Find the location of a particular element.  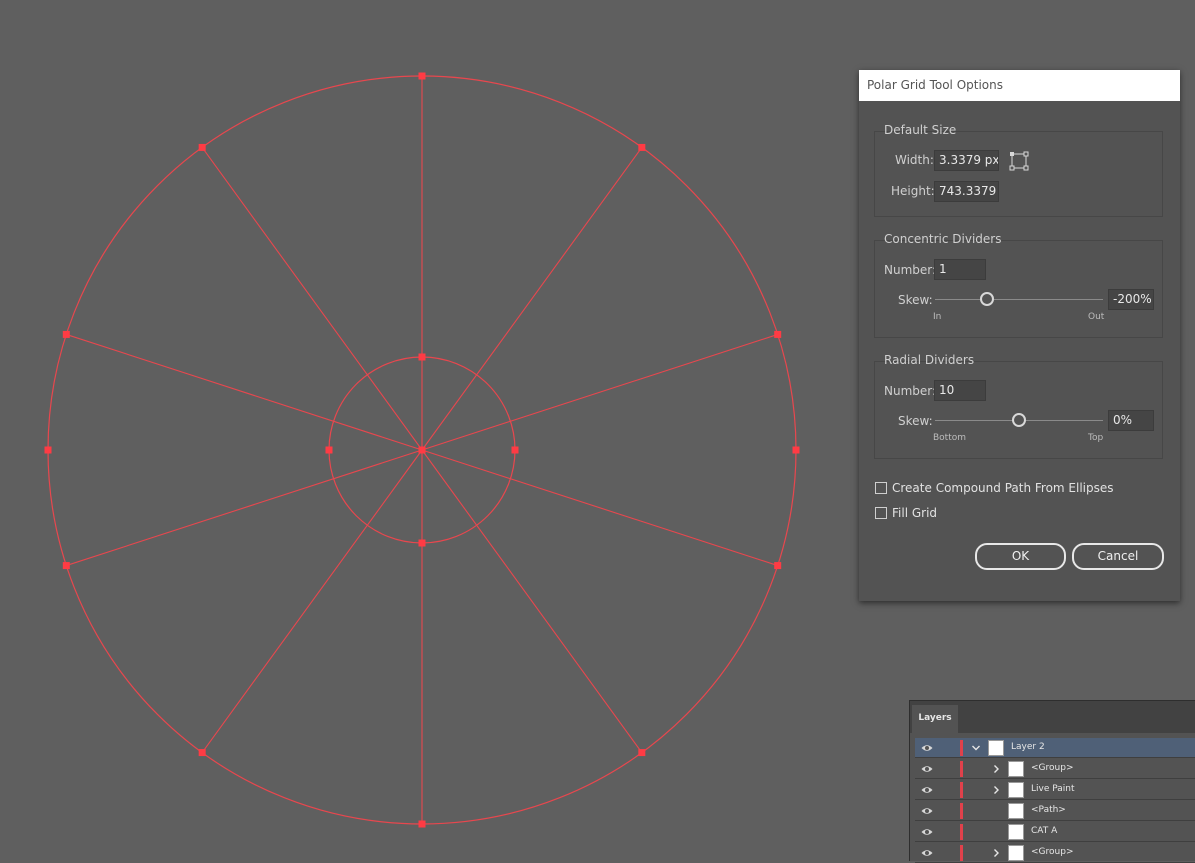

ok-button: OK is located at coordinates (1020, 556).